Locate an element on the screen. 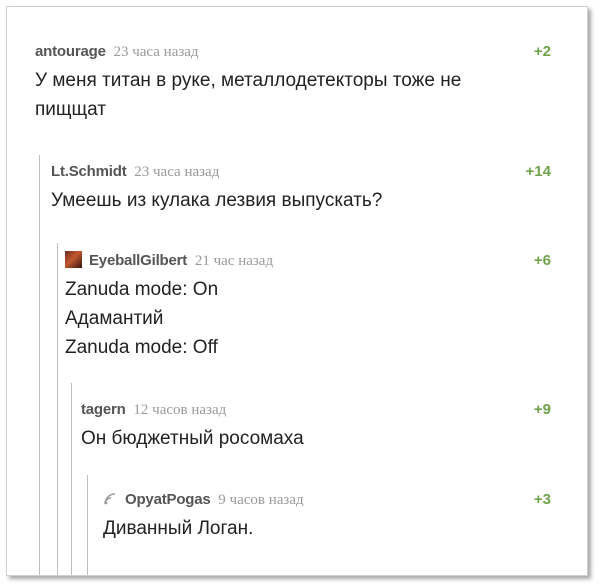  comment-rating: +6 is located at coordinates (542, 260).